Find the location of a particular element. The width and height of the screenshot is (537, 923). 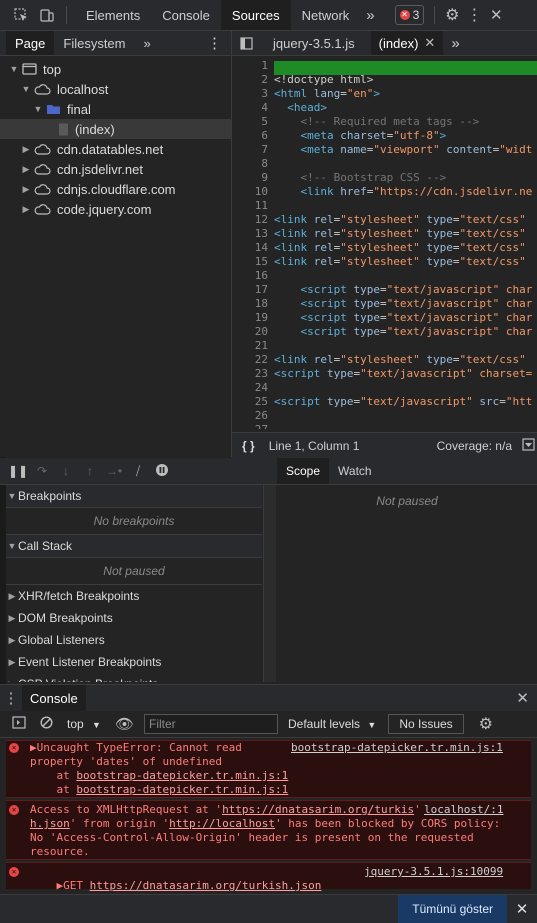

tab-scope: Scope is located at coordinates (303, 471).